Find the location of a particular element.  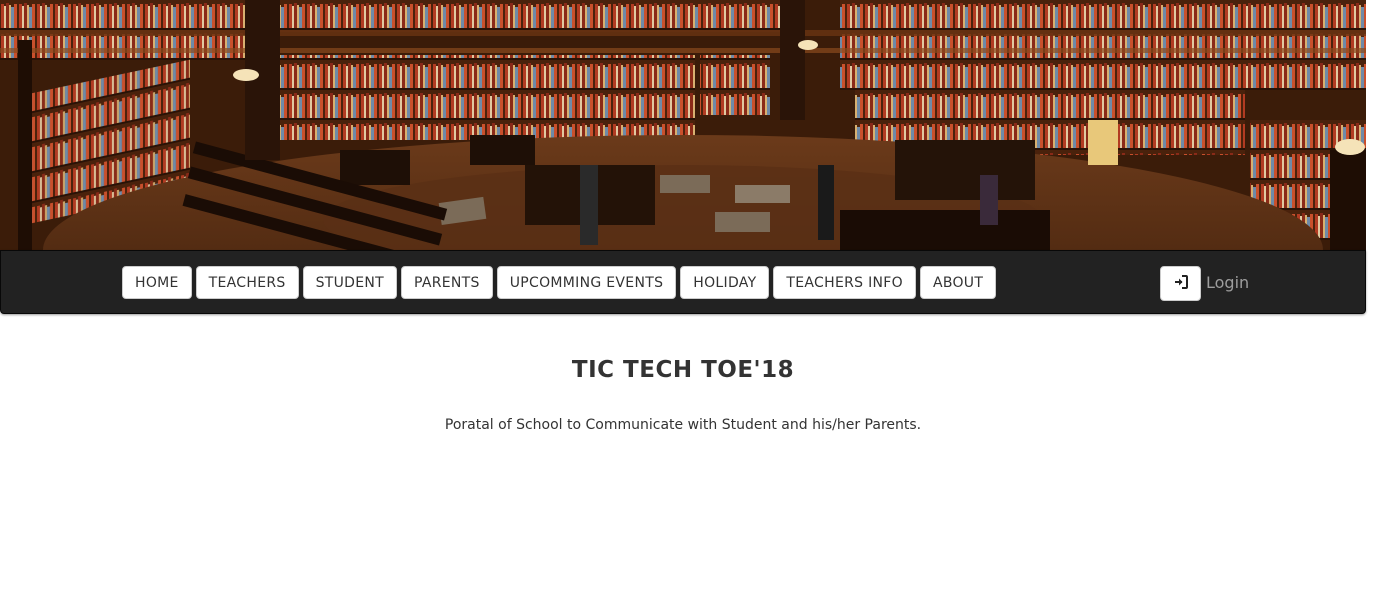

nav-holiday-button: HOLIDAY is located at coordinates (725, 282).